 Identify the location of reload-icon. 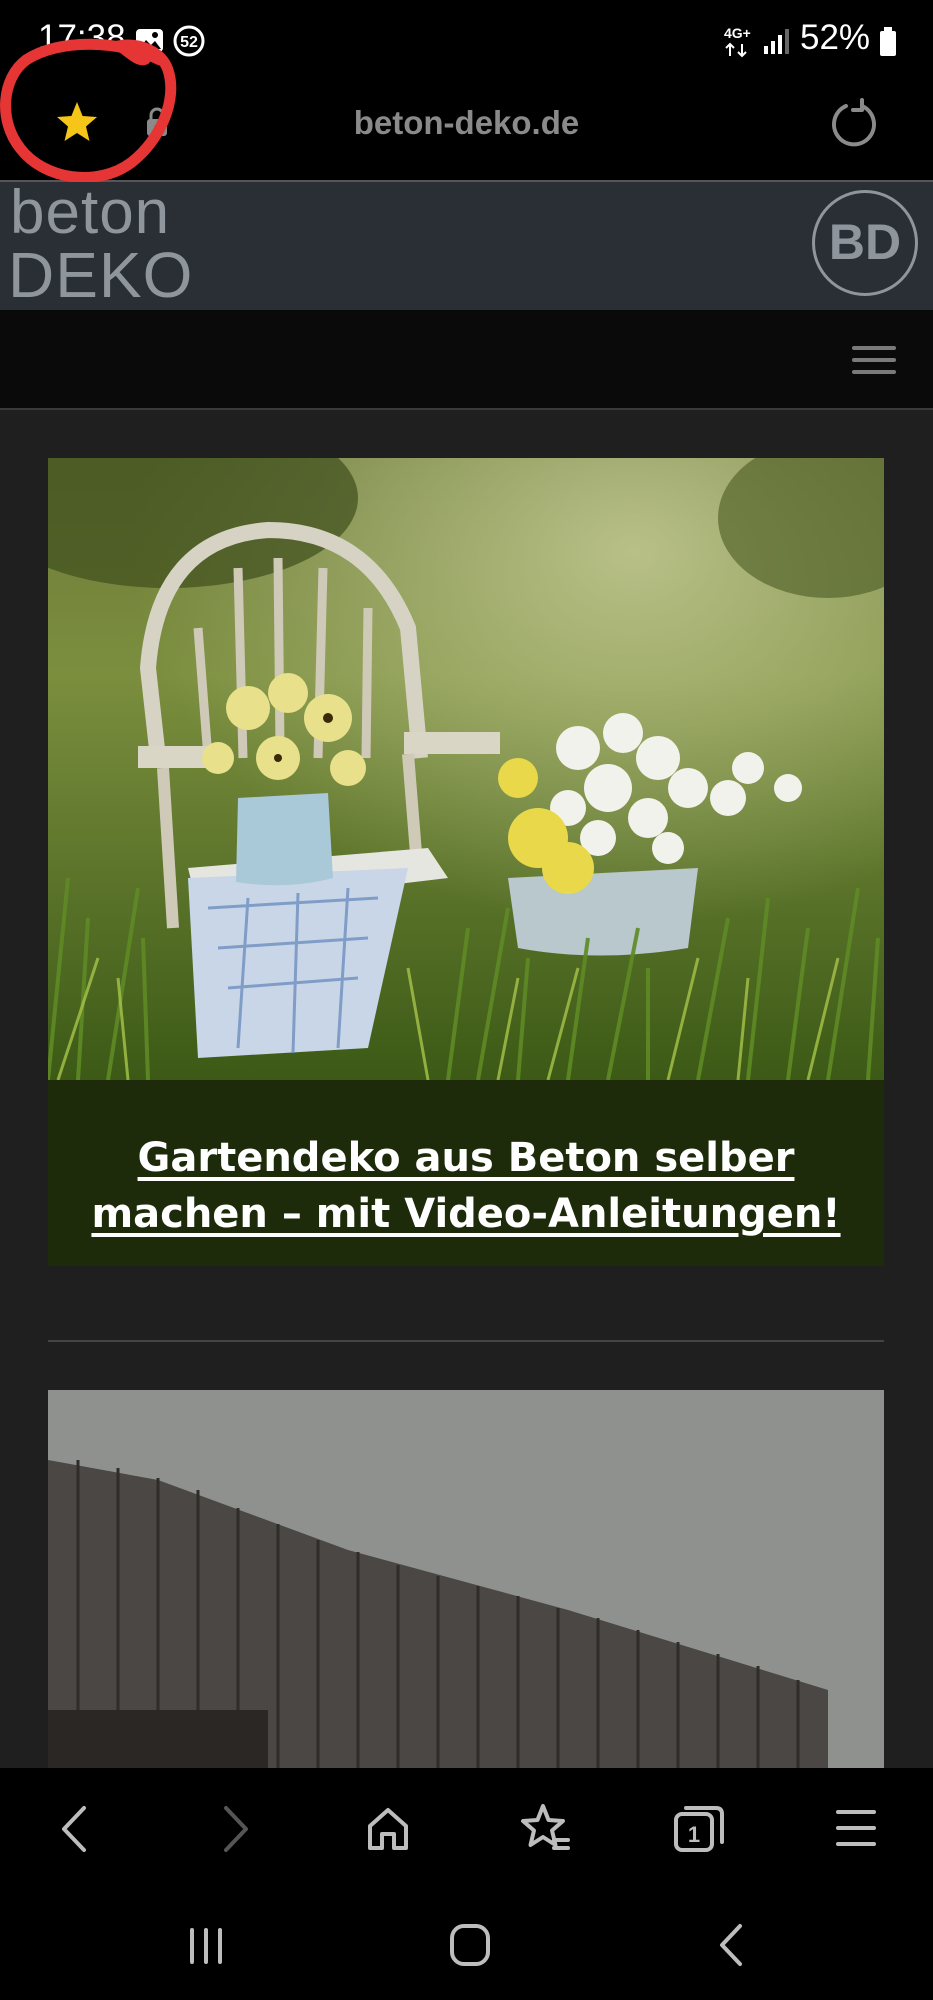
(854, 124).